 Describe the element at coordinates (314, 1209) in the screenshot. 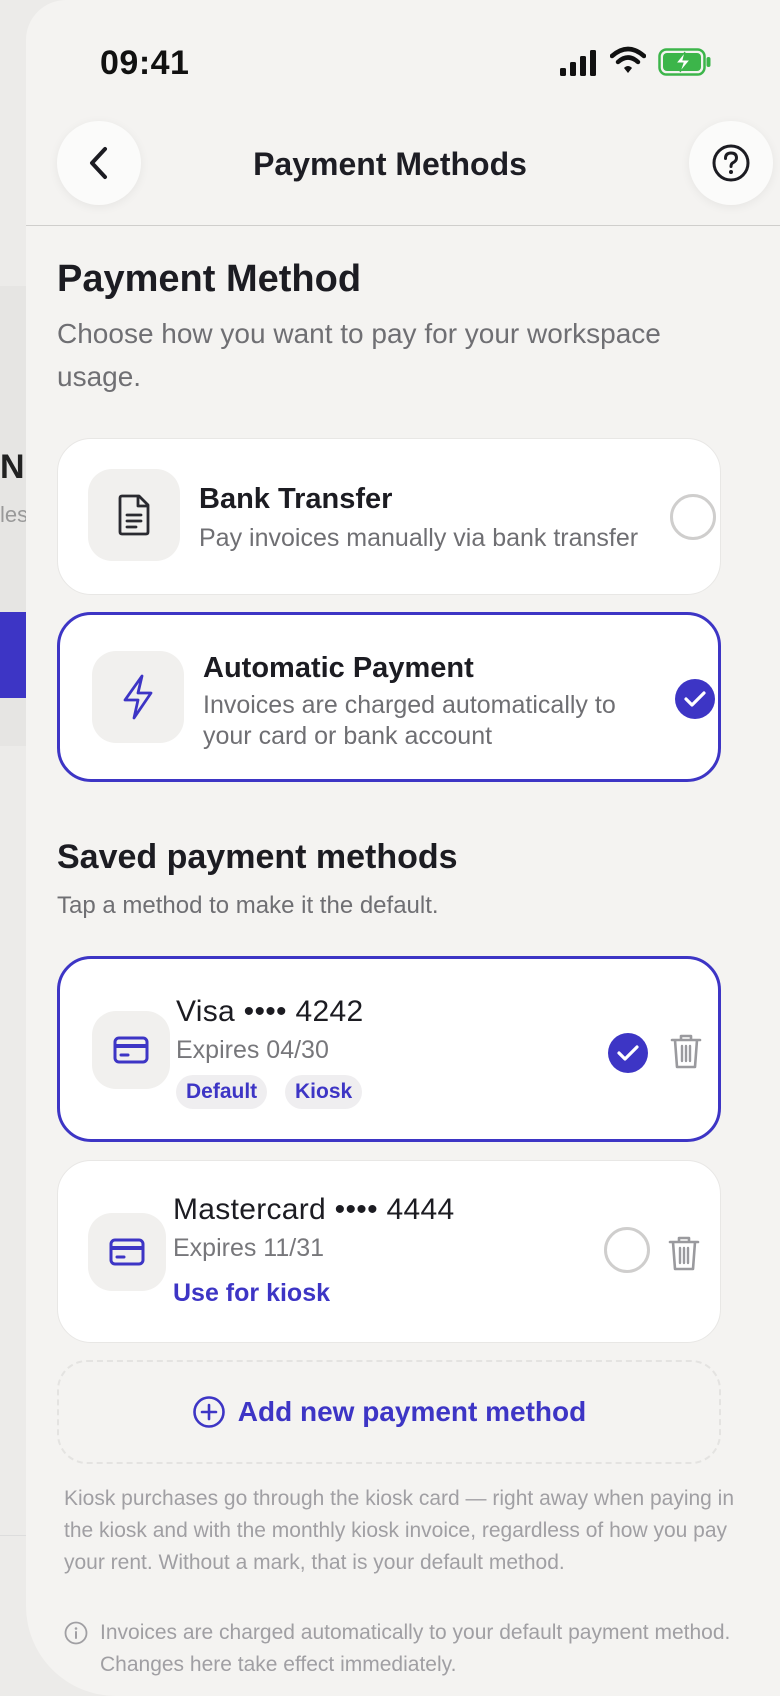

I see `card-name: Mastercard •••• 4444` at that location.